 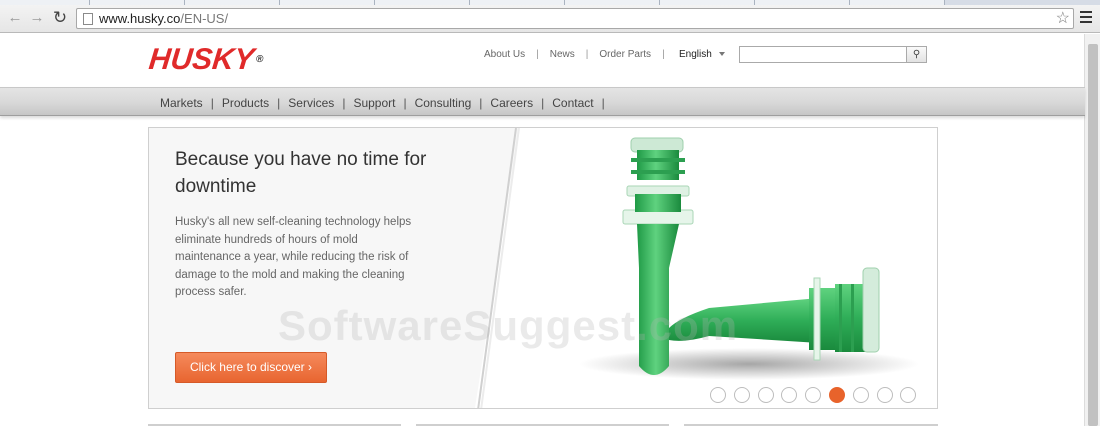 What do you see at coordinates (301, 173) in the screenshot?
I see `hero-headline: Because you have no time for downtime` at bounding box center [301, 173].